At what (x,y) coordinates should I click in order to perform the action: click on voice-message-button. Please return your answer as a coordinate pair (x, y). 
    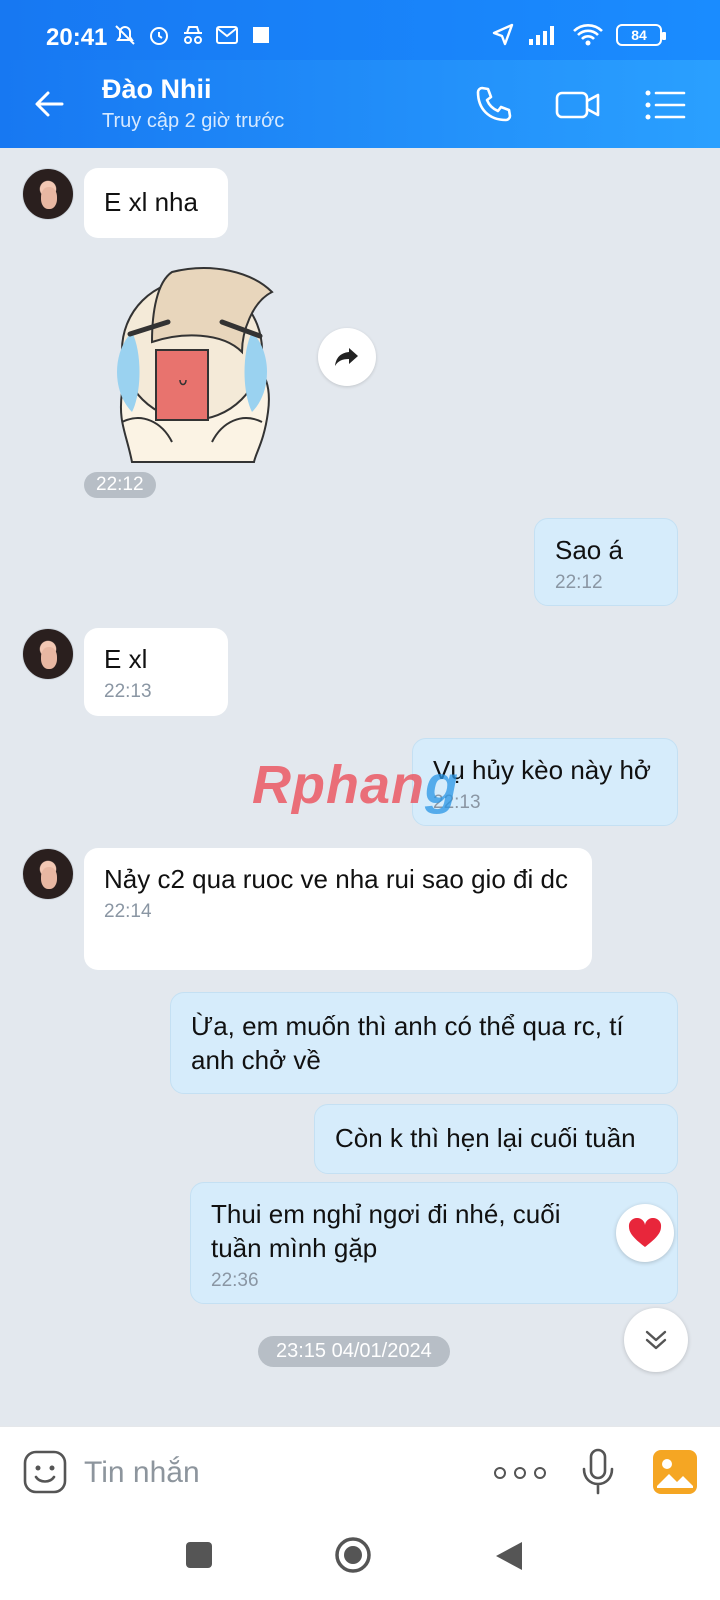
    Looking at the image, I should click on (598, 1472).